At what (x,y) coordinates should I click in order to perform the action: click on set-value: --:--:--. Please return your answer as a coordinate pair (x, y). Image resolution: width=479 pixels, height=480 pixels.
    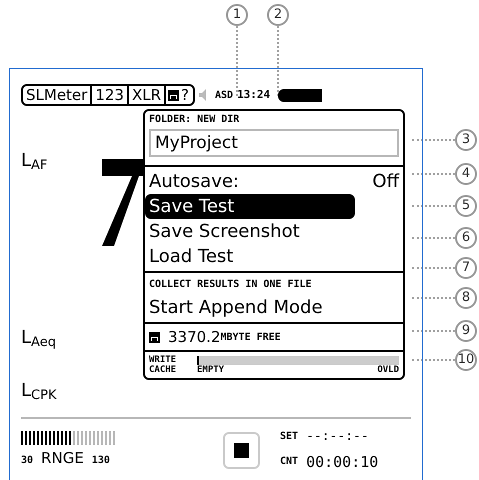
    Looking at the image, I should click on (337, 437).